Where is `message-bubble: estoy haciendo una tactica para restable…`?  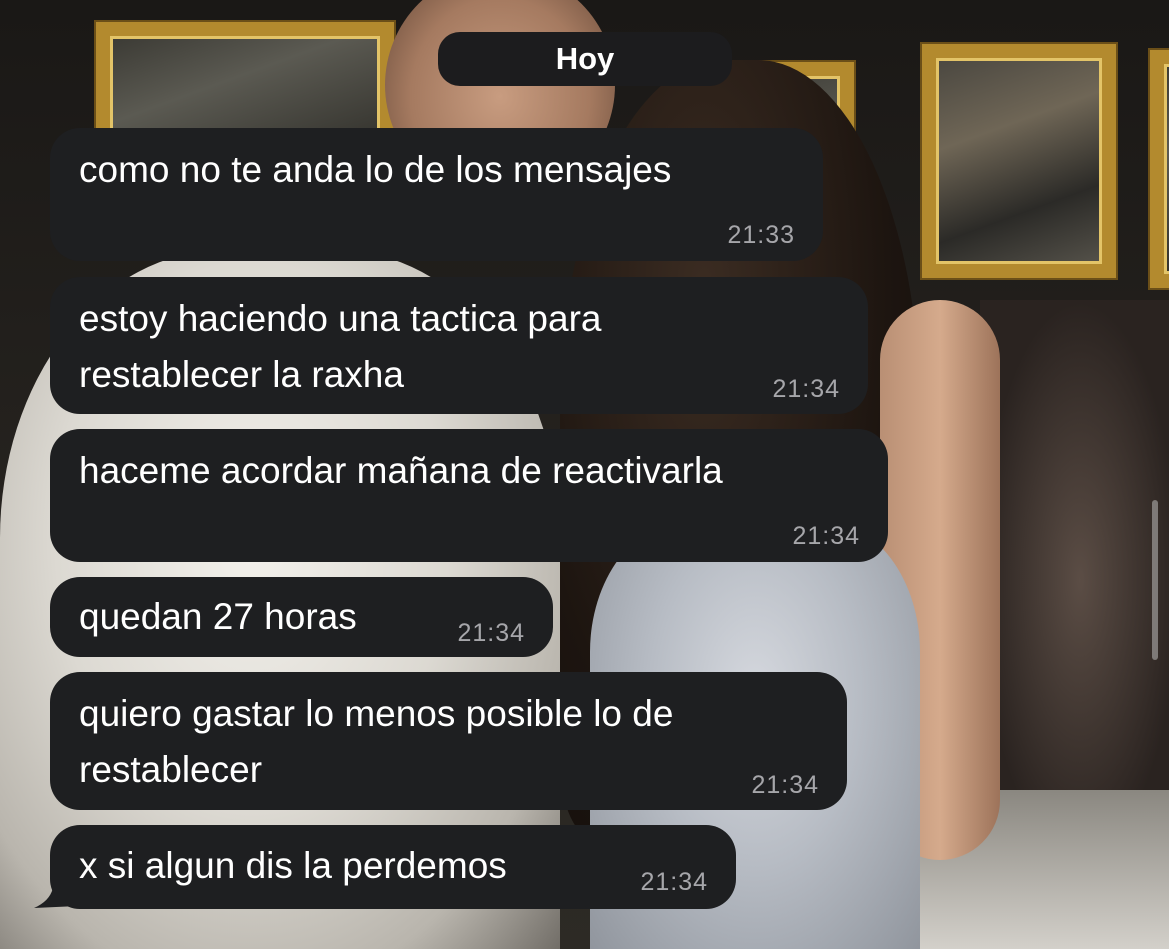 message-bubble: estoy haciendo una tactica para restable… is located at coordinates (459, 345).